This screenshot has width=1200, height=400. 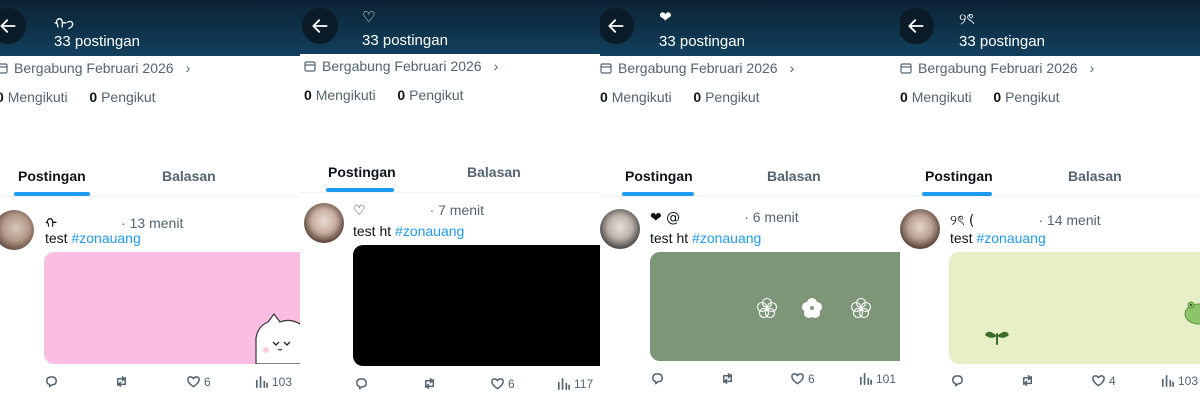 What do you see at coordinates (963, 238) in the screenshot?
I see `post-body: test` at bounding box center [963, 238].